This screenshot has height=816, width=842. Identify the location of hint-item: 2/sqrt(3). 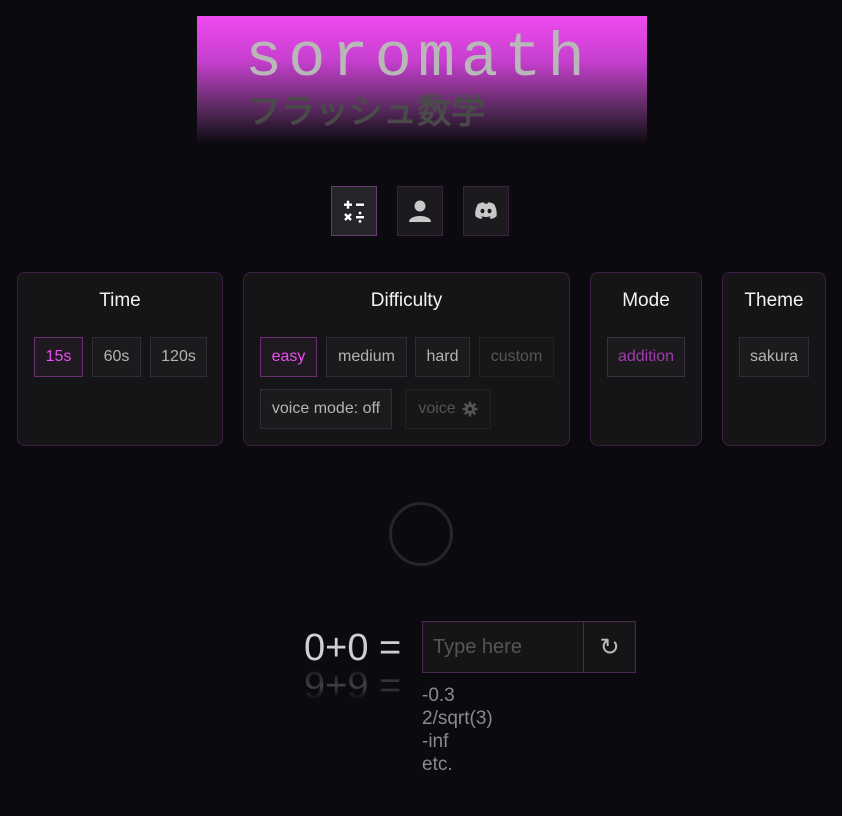
(457, 718).